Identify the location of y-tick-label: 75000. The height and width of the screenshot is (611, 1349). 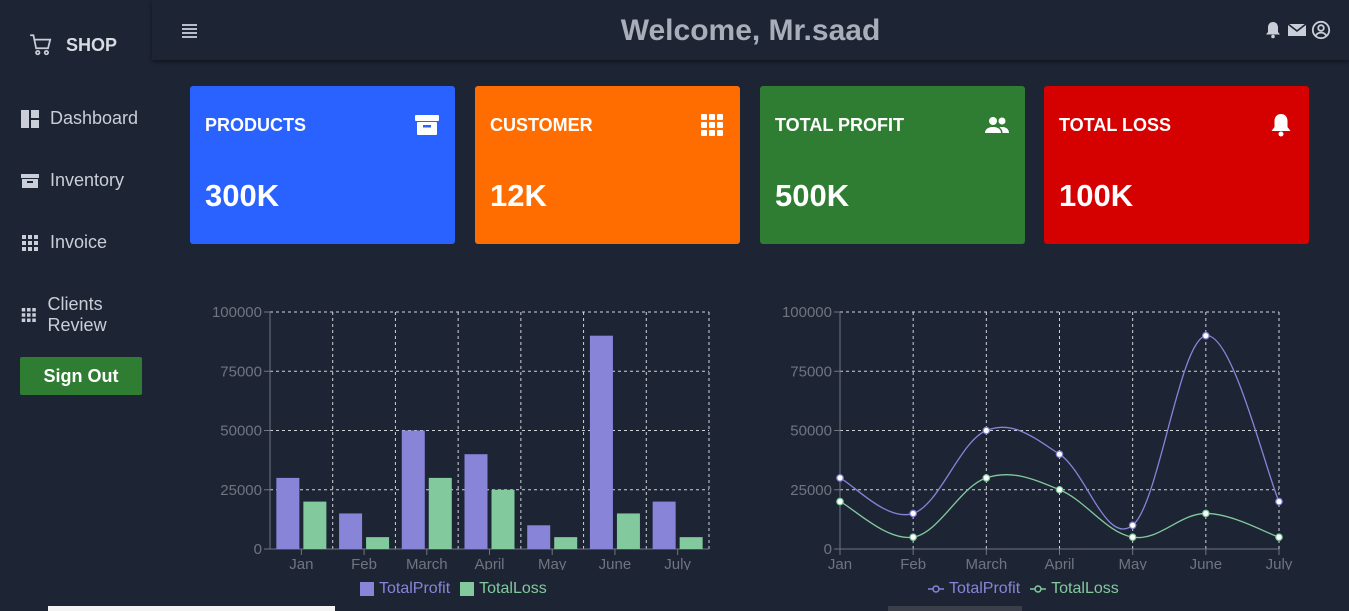
(811, 371).